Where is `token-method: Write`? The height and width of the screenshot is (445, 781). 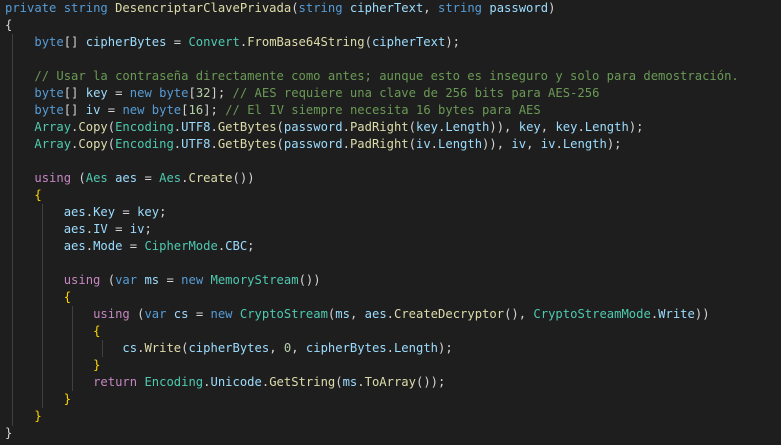 token-method: Write is located at coordinates (163, 348).